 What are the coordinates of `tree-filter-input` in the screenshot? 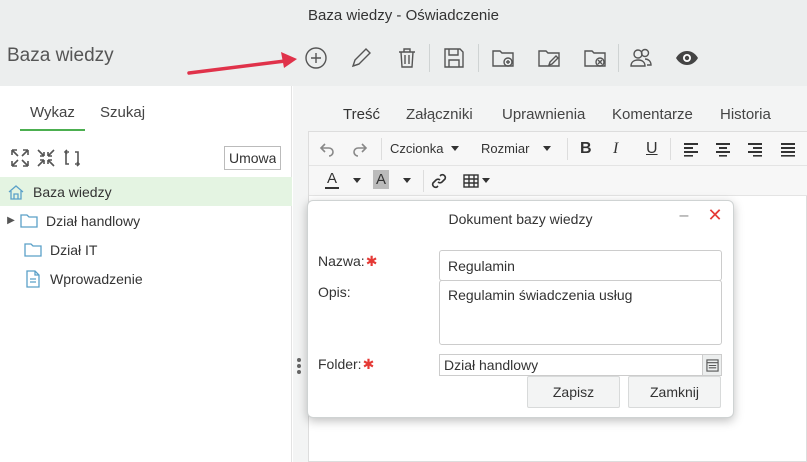 It's located at (252, 158).